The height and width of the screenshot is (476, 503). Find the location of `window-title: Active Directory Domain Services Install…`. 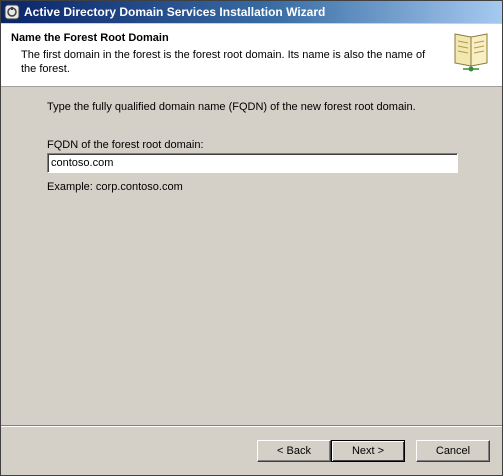

window-title: Active Directory Domain Services Install… is located at coordinates (175, 12).